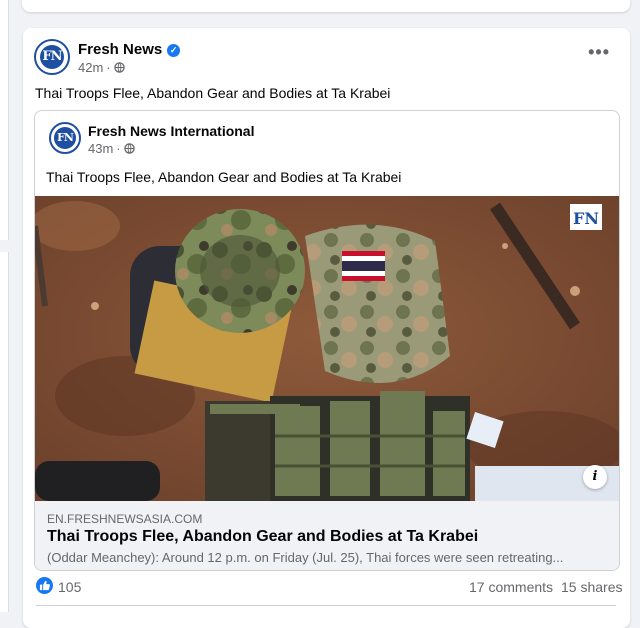 This screenshot has height=628, width=640. I want to click on shared-page-avatar: FN, so click(65, 138).